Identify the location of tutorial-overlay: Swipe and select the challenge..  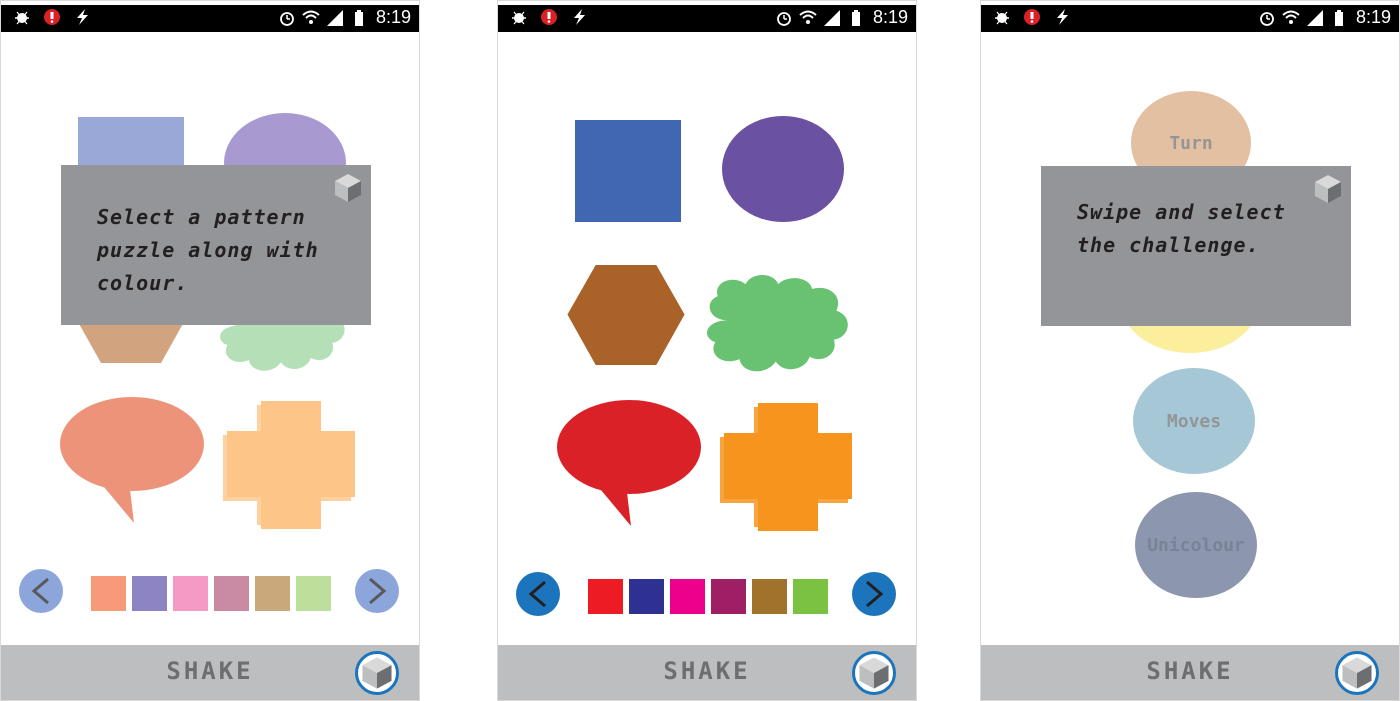
(1196, 246).